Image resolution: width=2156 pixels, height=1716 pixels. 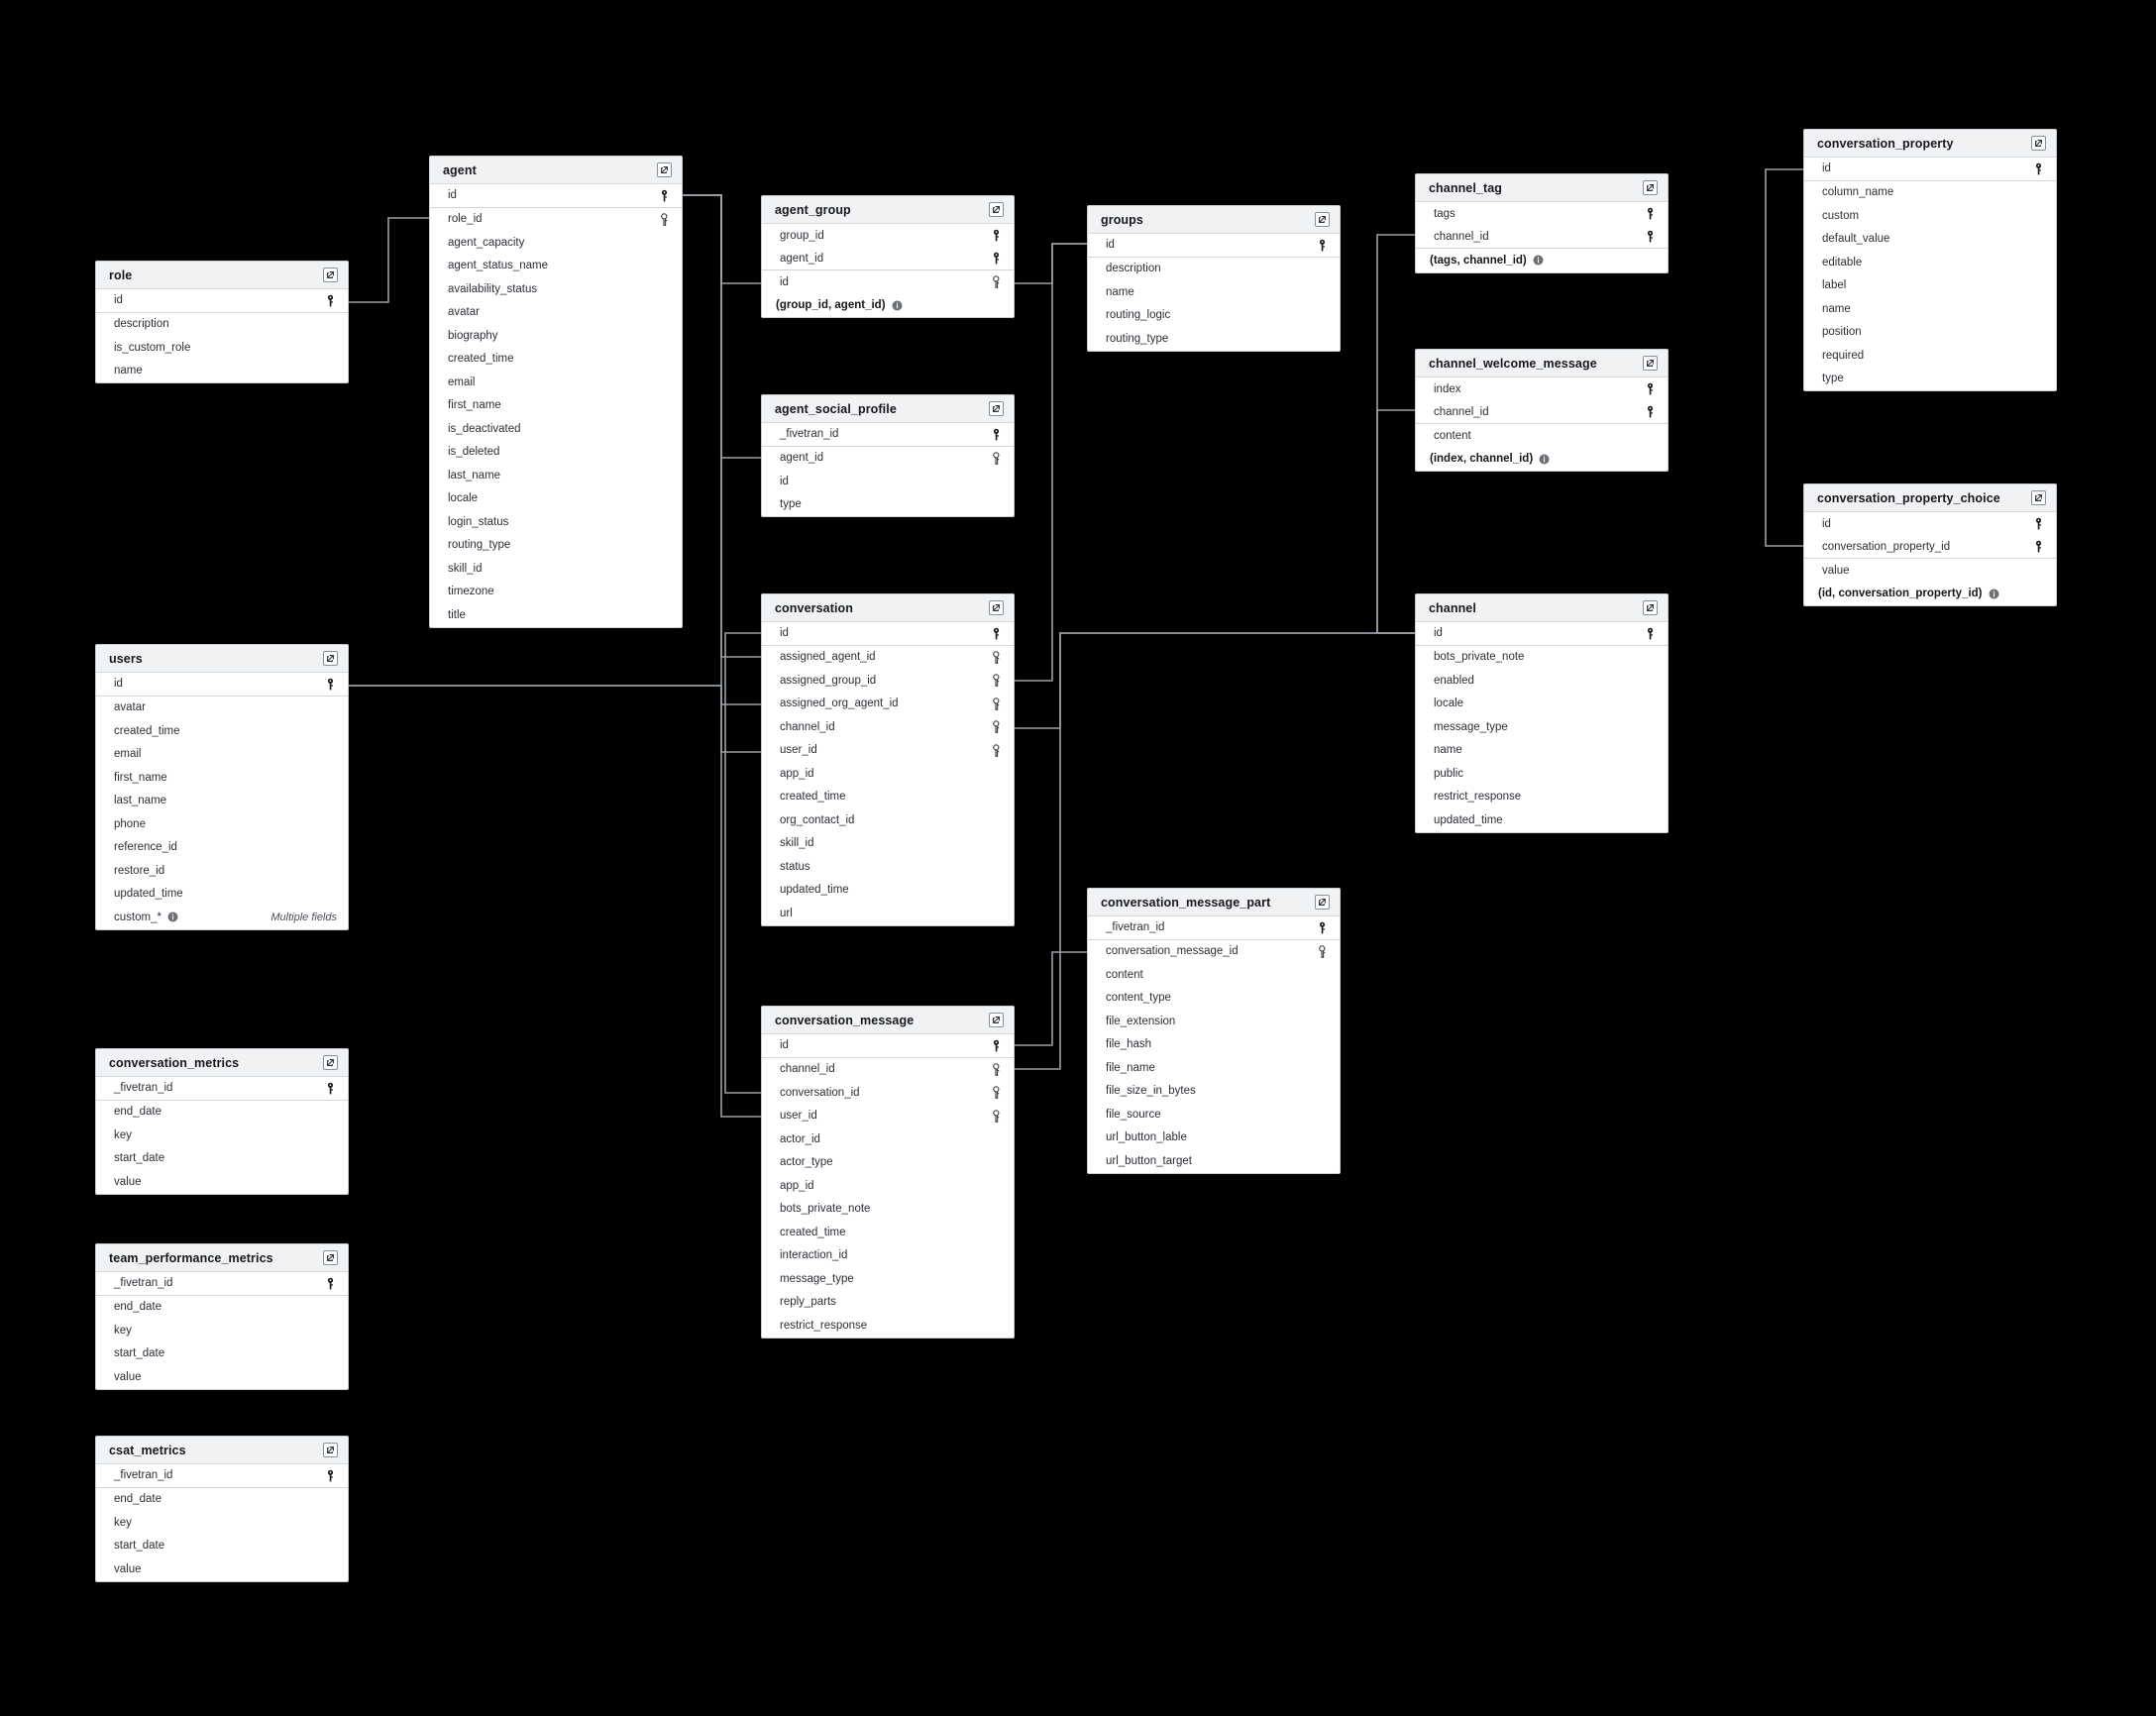 I want to click on column-row: user_id, so click(x=888, y=1116).